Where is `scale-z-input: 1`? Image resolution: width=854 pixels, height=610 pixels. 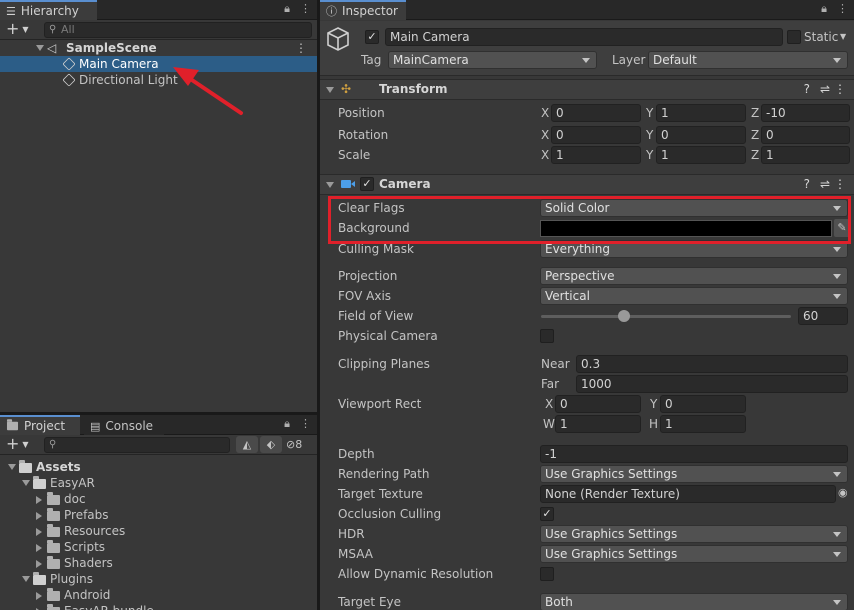
scale-z-input: 1 is located at coordinates (805, 155).